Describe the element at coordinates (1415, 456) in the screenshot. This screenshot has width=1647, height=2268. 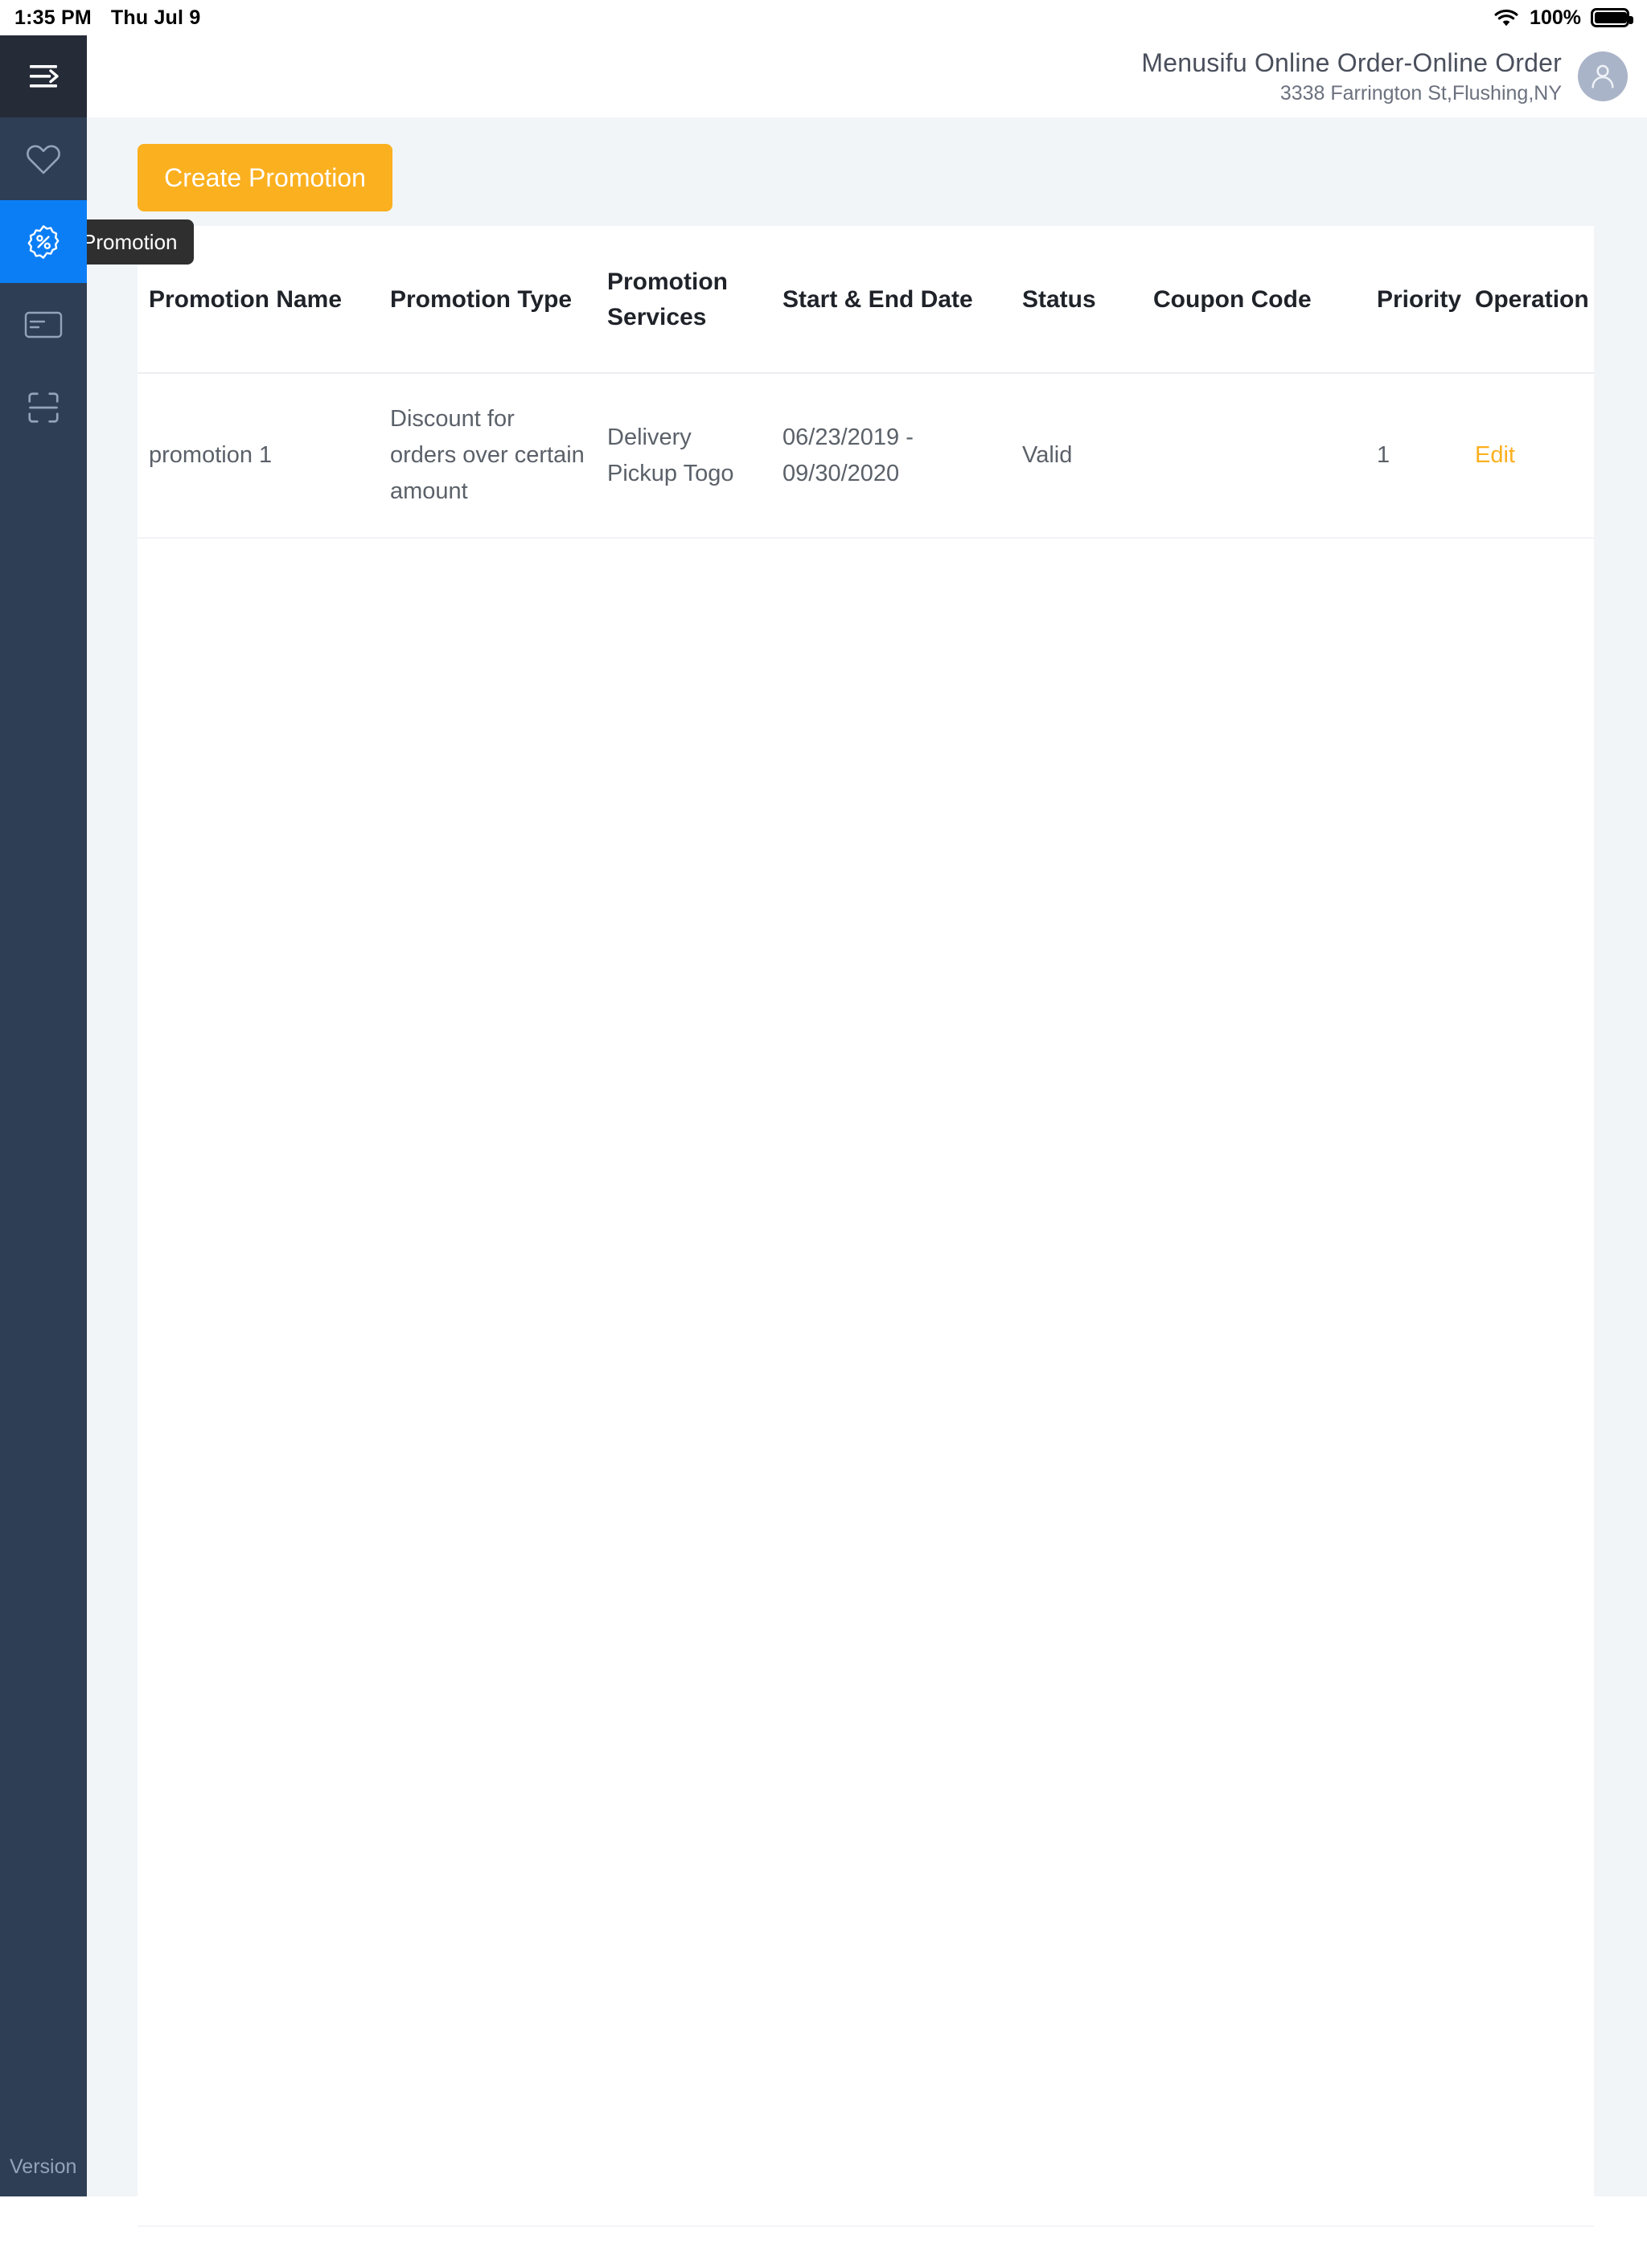
I see `cell-priority: 1` at that location.